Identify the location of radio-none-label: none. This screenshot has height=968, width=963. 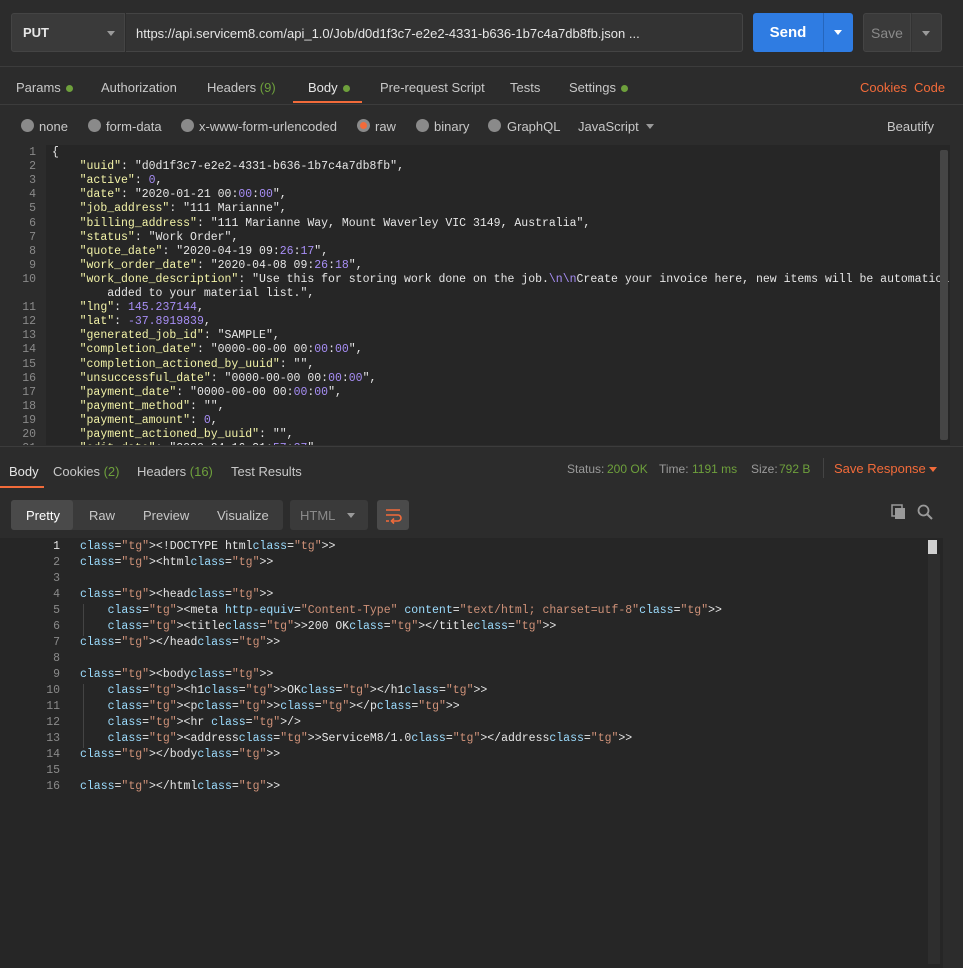
(53, 126).